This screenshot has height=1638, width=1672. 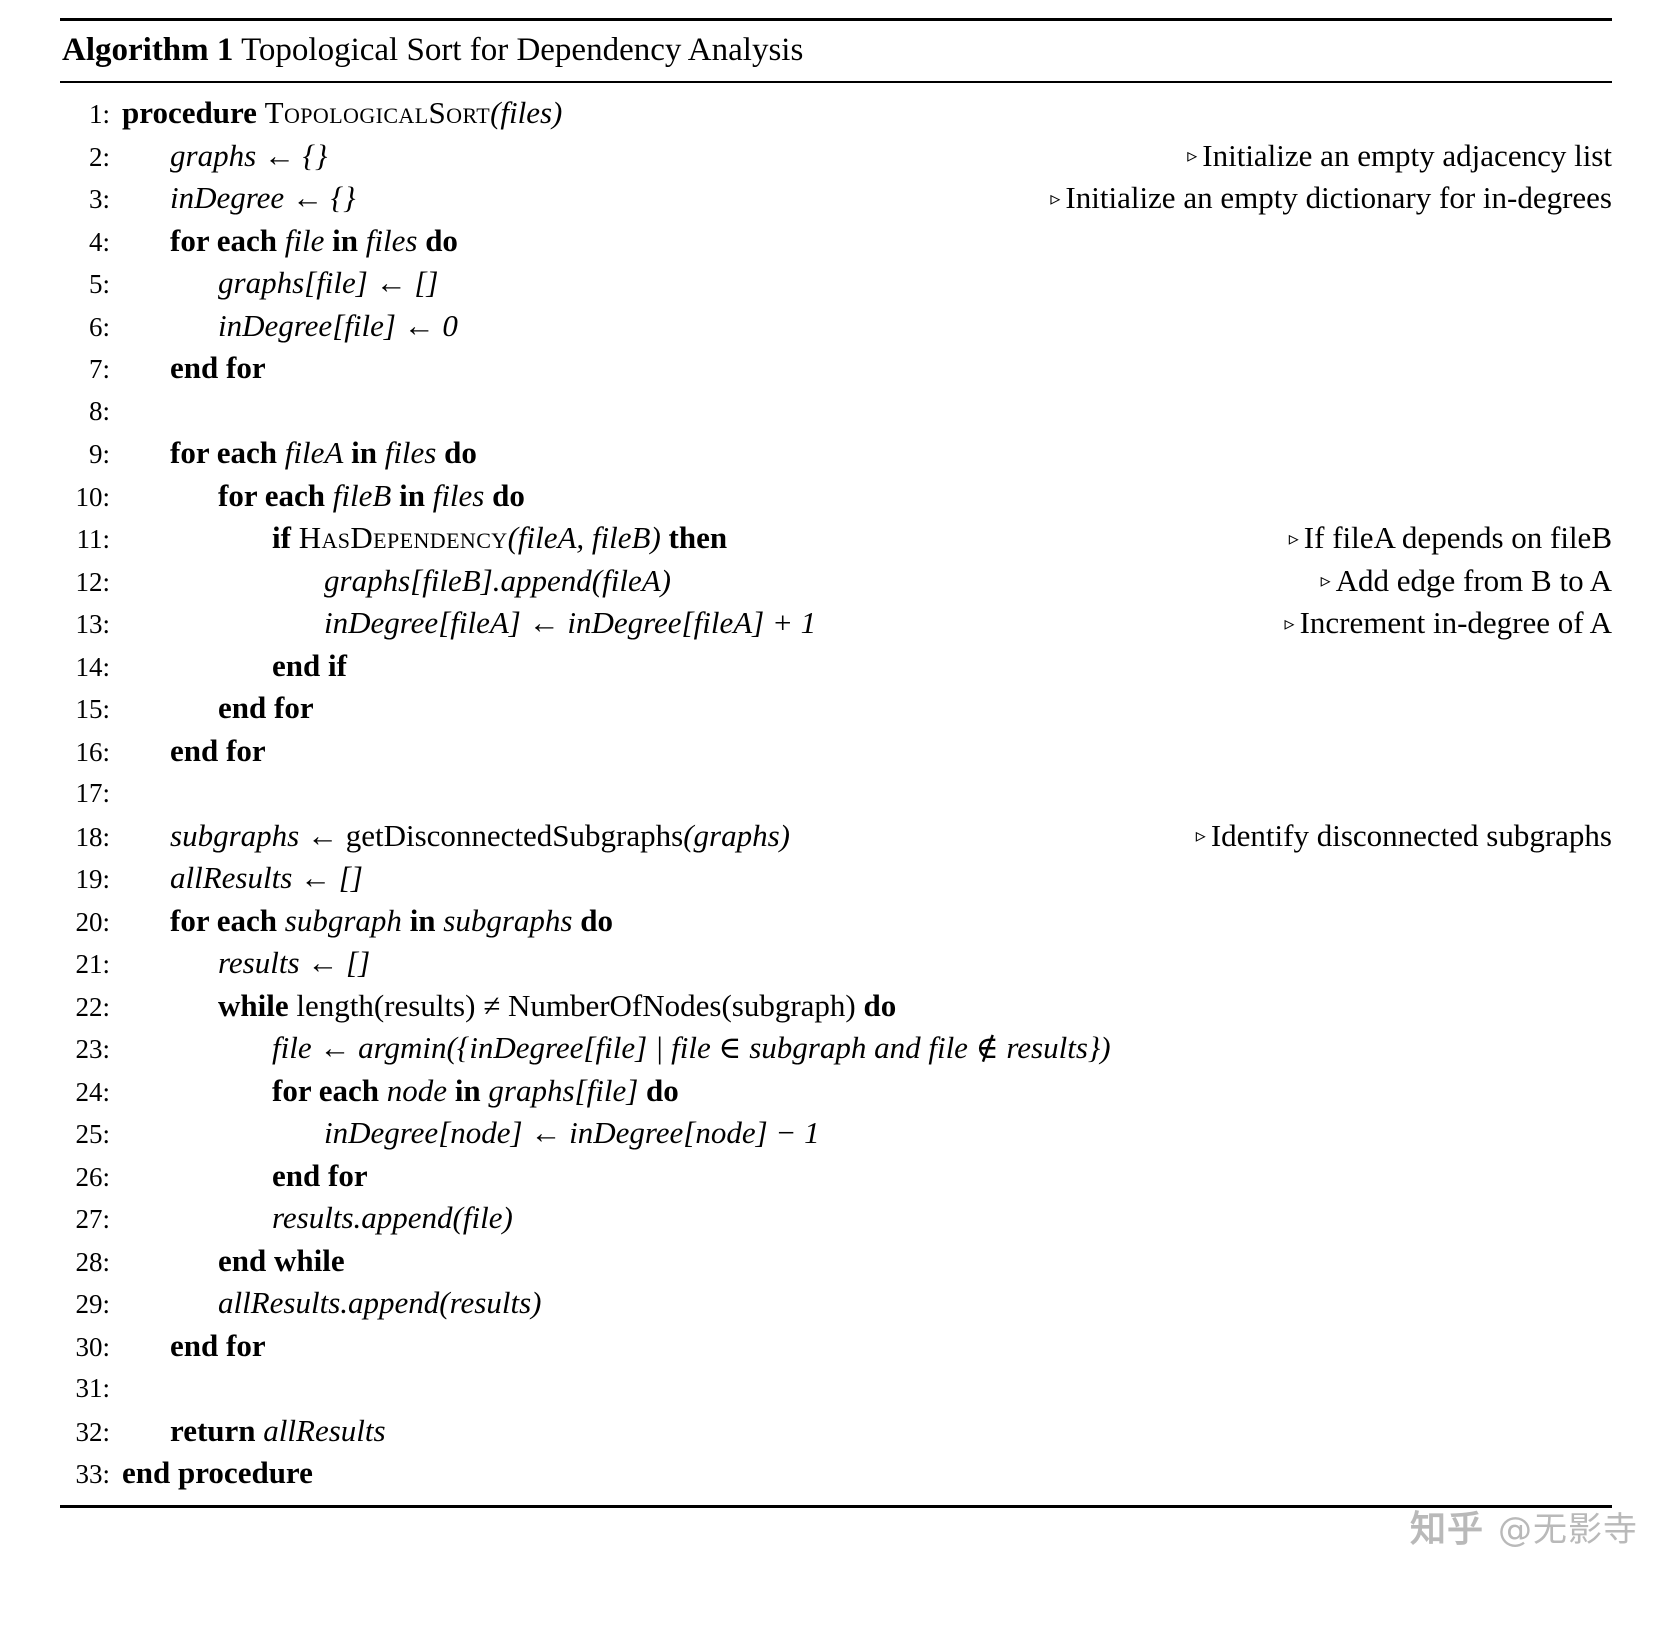 I want to click on loop-var: file, so click(x=304, y=240).